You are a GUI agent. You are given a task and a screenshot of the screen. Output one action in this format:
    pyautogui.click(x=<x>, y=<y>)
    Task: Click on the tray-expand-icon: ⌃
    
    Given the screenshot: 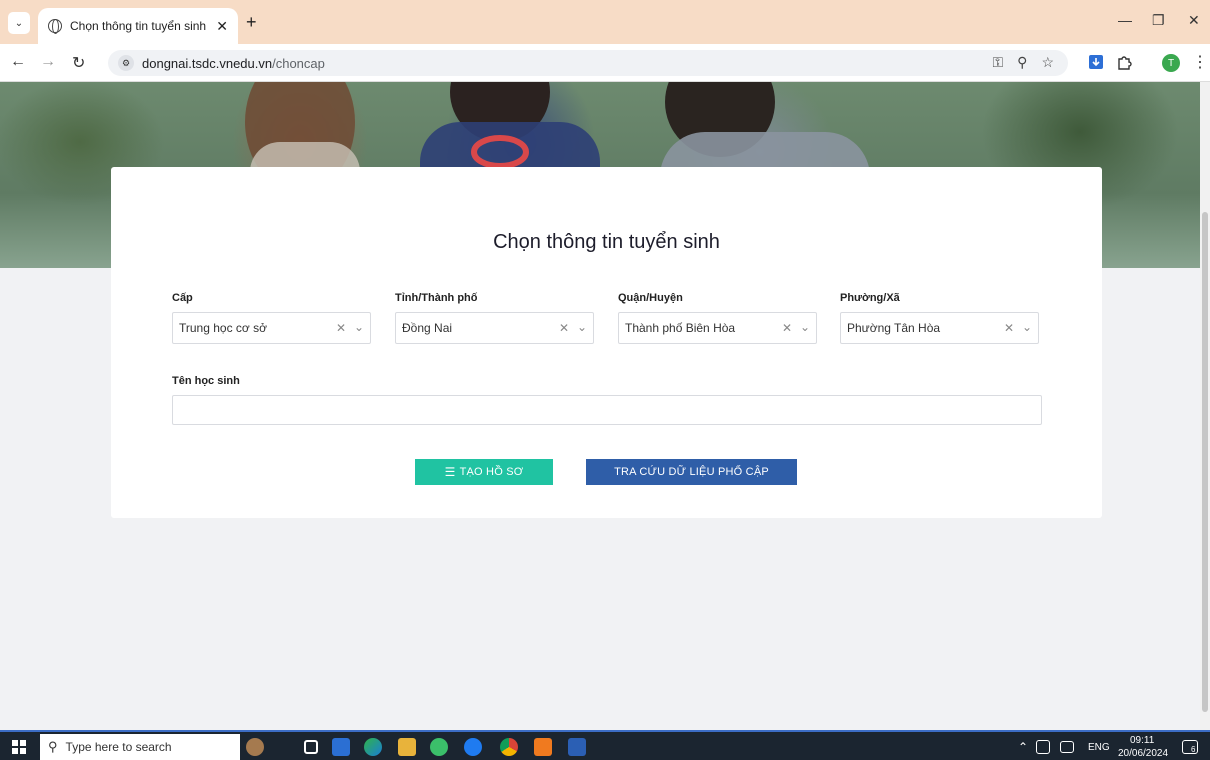 What is the action you would take?
    pyautogui.click(x=1023, y=747)
    